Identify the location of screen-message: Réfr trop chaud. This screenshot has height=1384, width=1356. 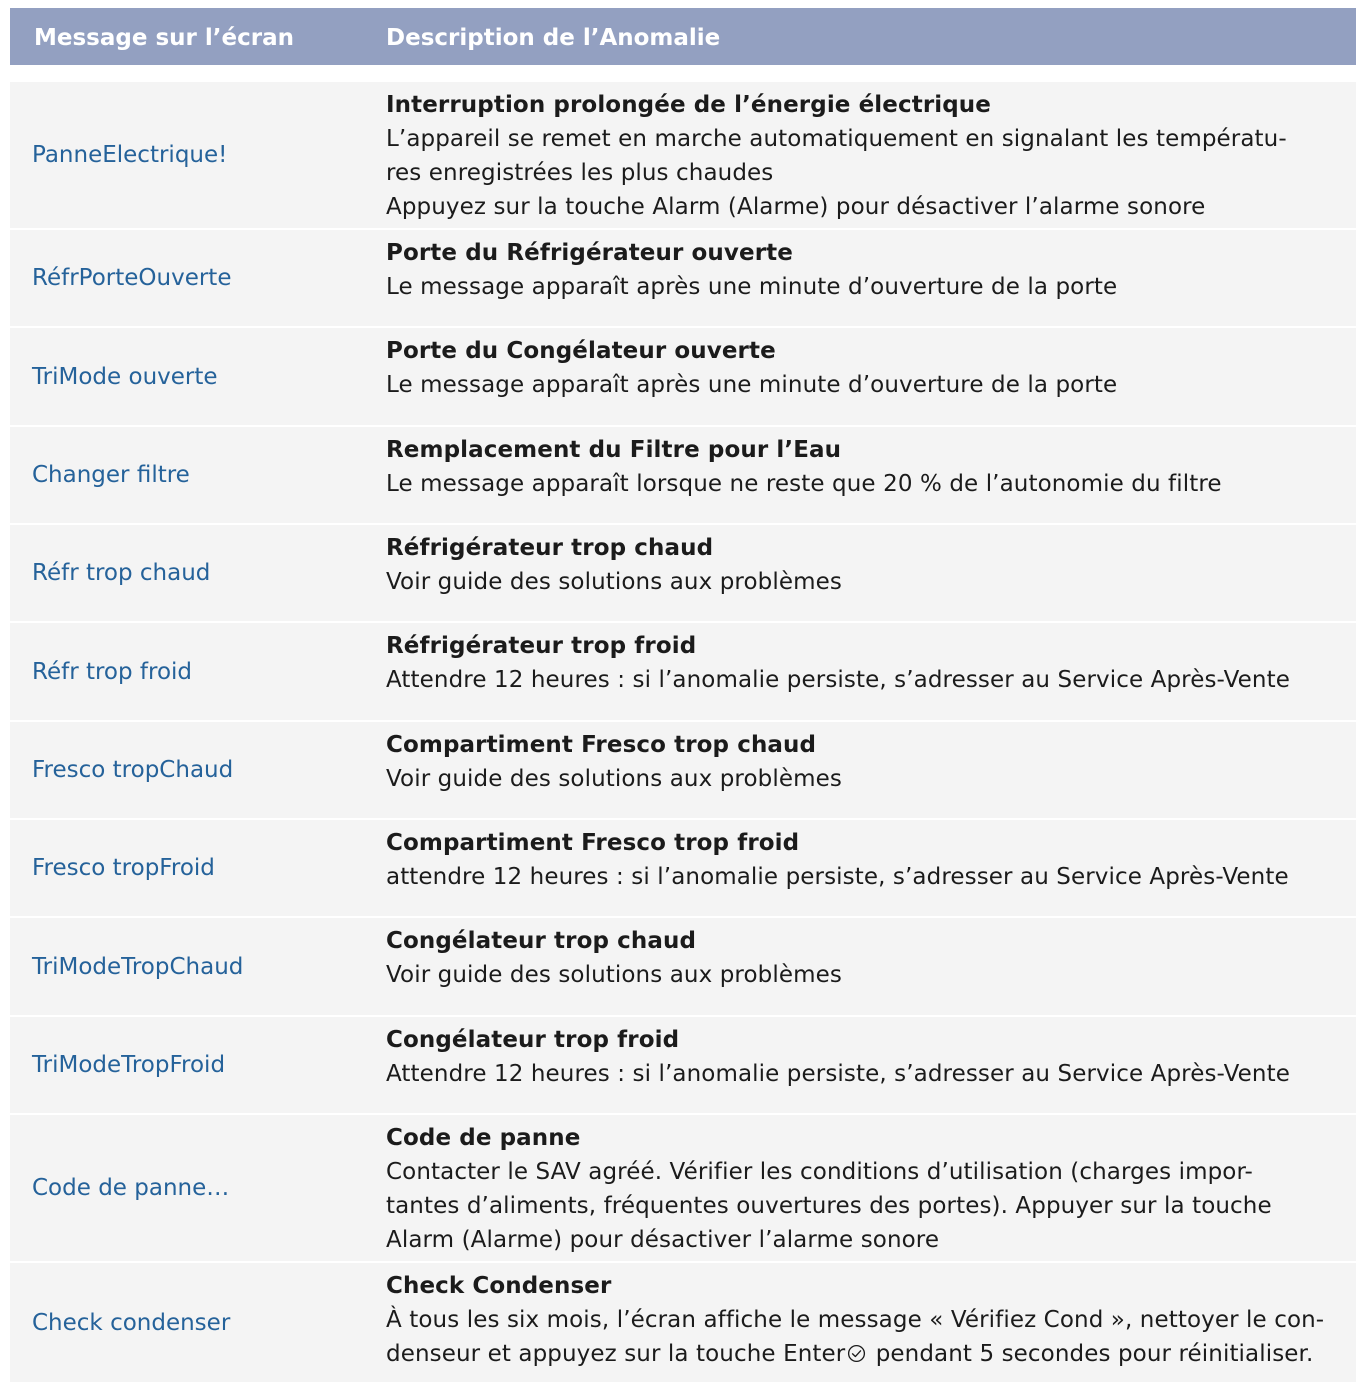
(121, 573).